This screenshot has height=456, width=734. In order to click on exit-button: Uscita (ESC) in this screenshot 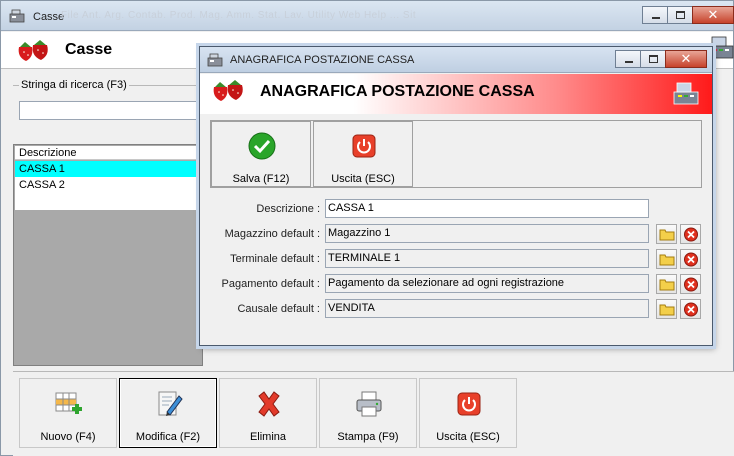, I will do `click(468, 413)`.